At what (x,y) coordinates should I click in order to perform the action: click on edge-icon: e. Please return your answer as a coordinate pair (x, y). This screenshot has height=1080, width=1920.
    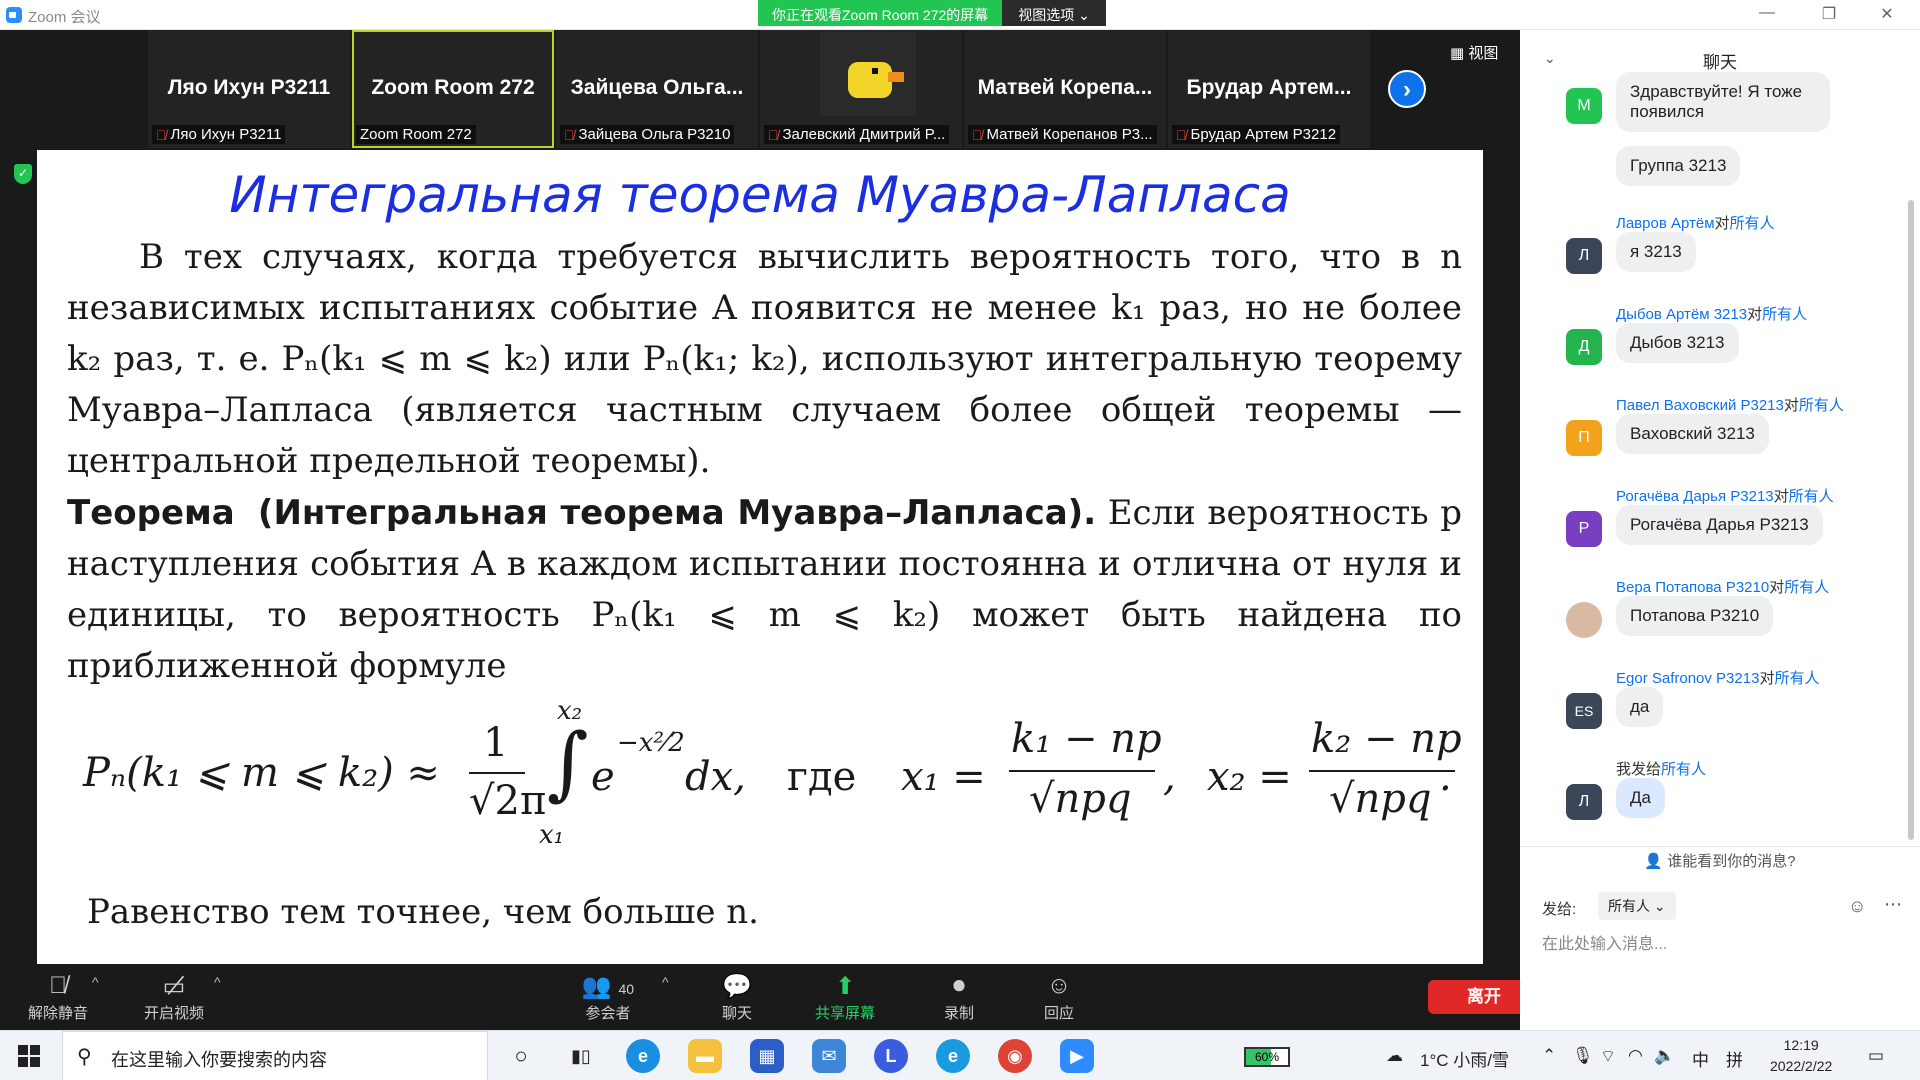
    Looking at the image, I should click on (643, 1056).